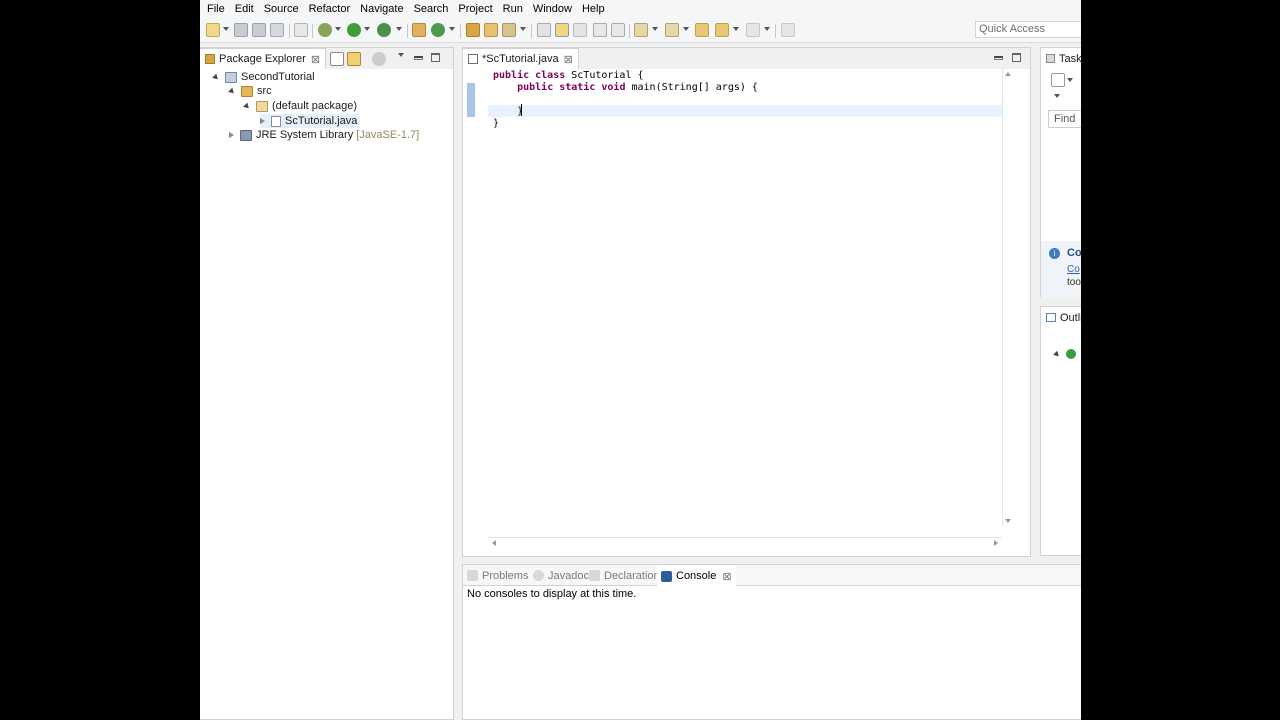 This screenshot has height=720, width=1280. What do you see at coordinates (210, 59) in the screenshot?
I see `package-explorer-icon` at bounding box center [210, 59].